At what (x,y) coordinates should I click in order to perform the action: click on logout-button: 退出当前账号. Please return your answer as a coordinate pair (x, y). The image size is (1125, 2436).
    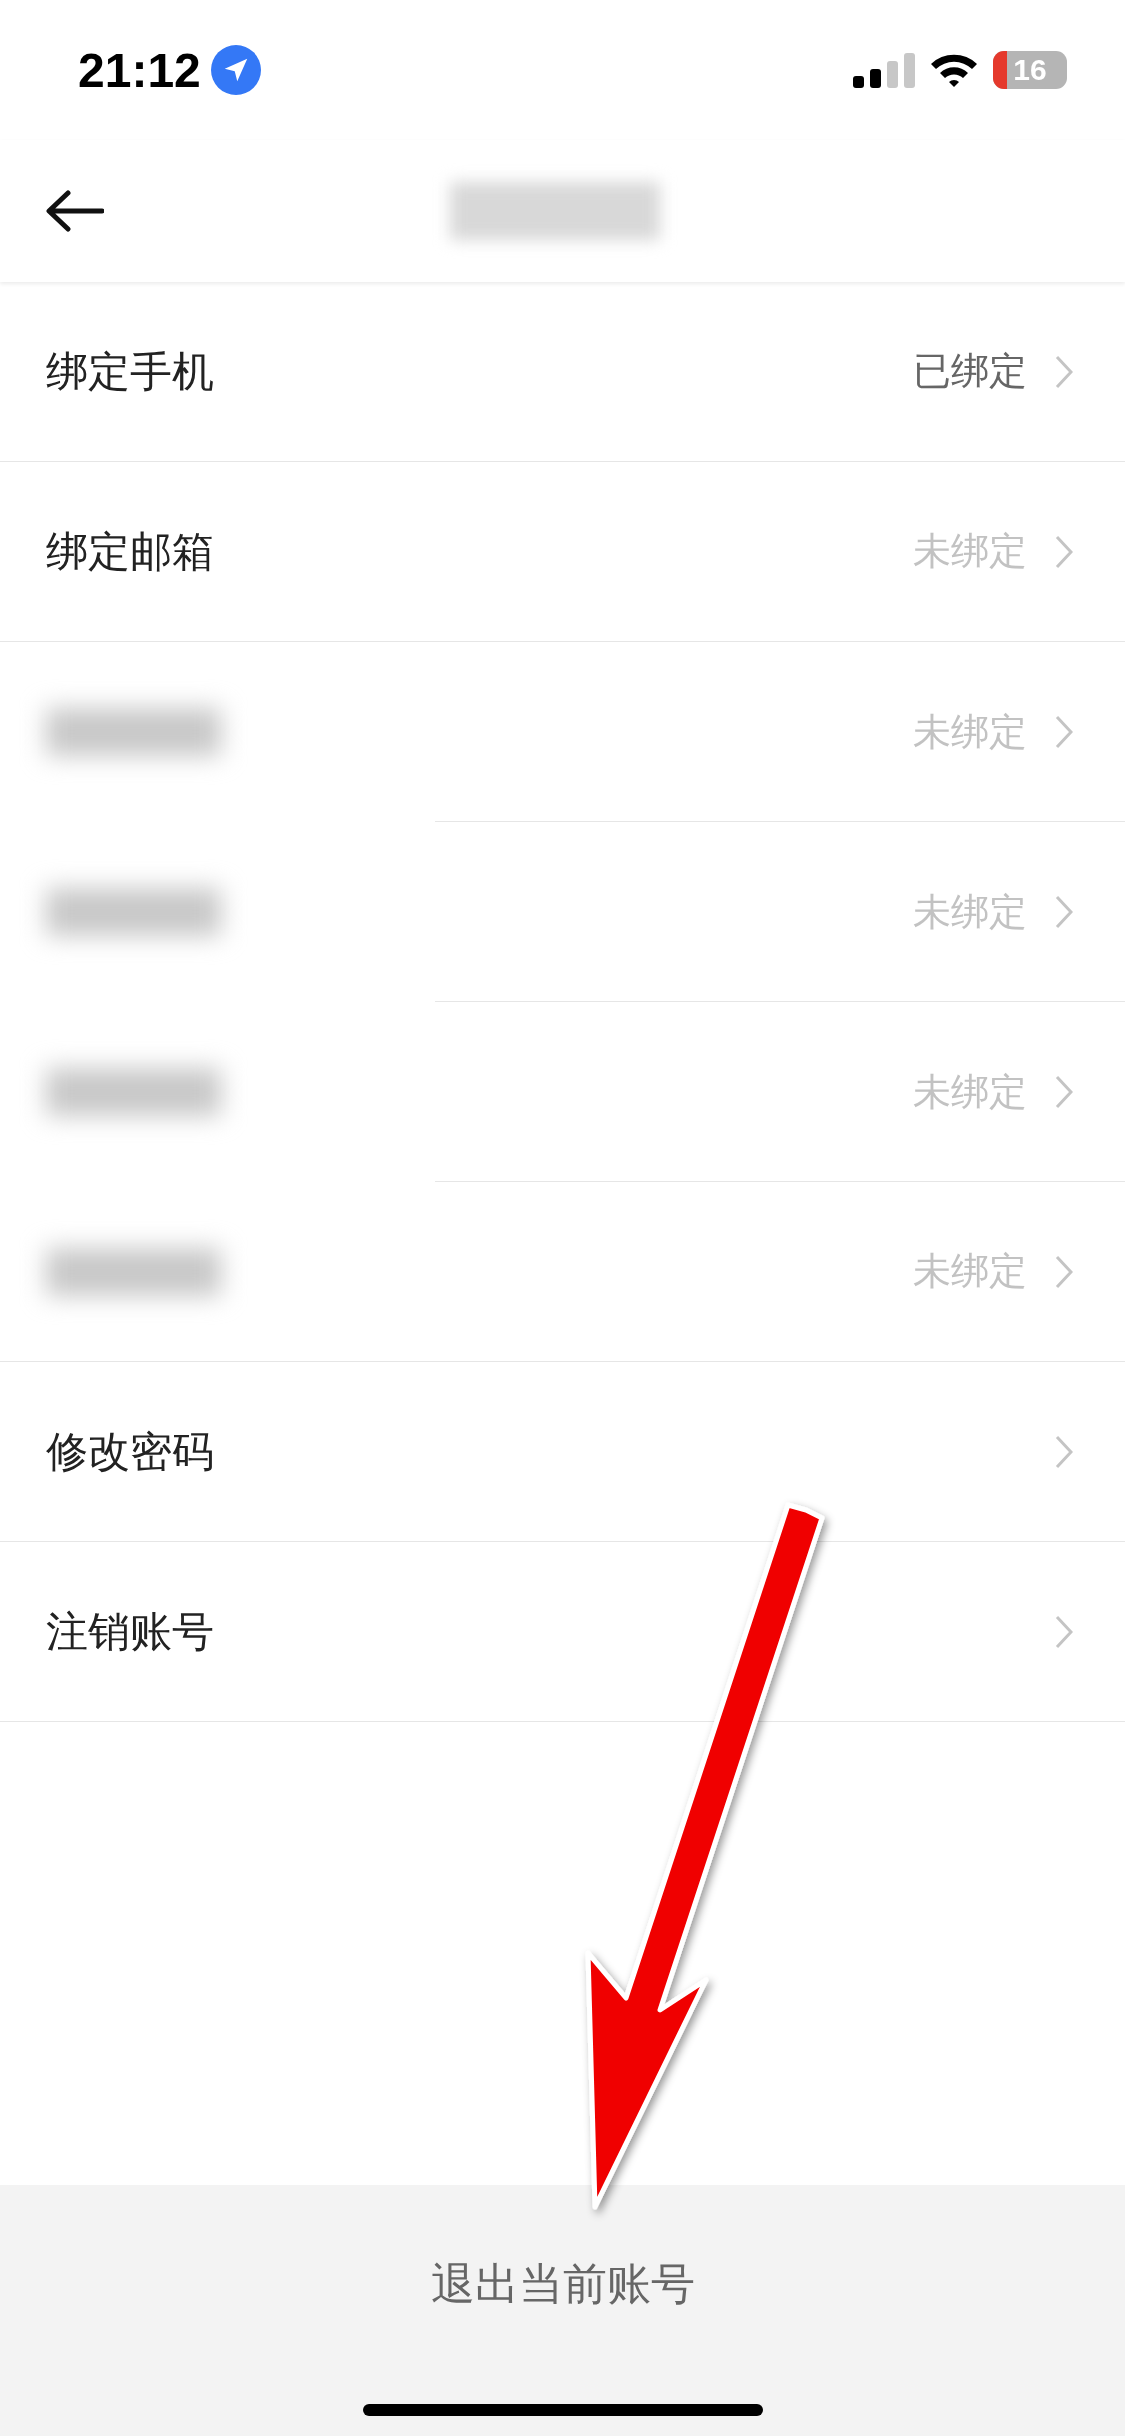
    Looking at the image, I should click on (562, 2284).